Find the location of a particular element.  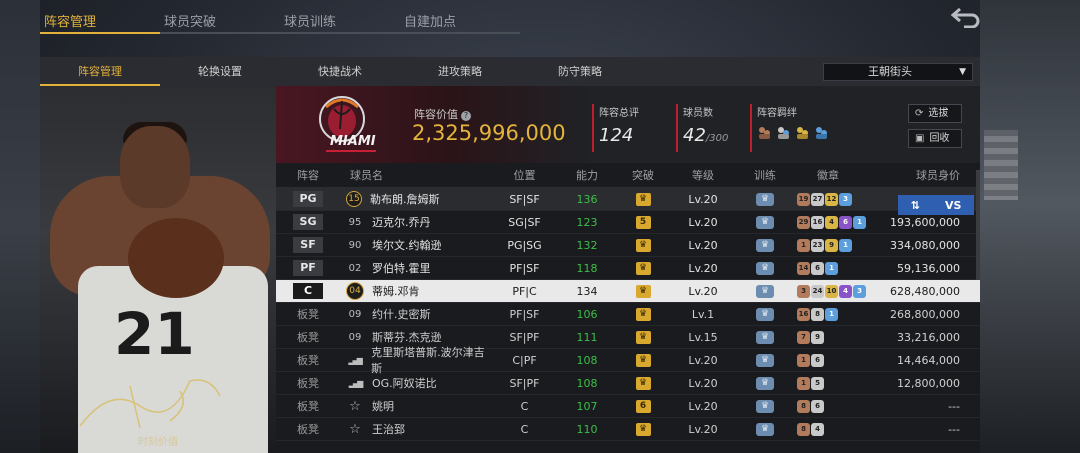

badge-list: 15 is located at coordinates (835, 383).